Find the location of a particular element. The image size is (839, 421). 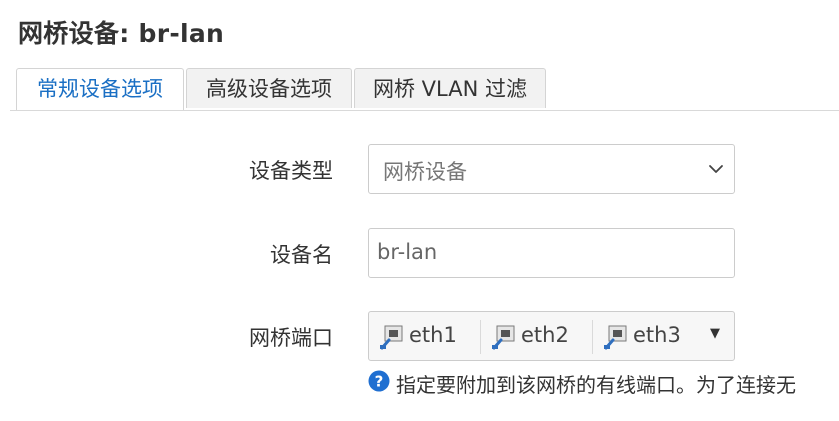

page-title: 网桥设备: br-lan is located at coordinates (121, 33).